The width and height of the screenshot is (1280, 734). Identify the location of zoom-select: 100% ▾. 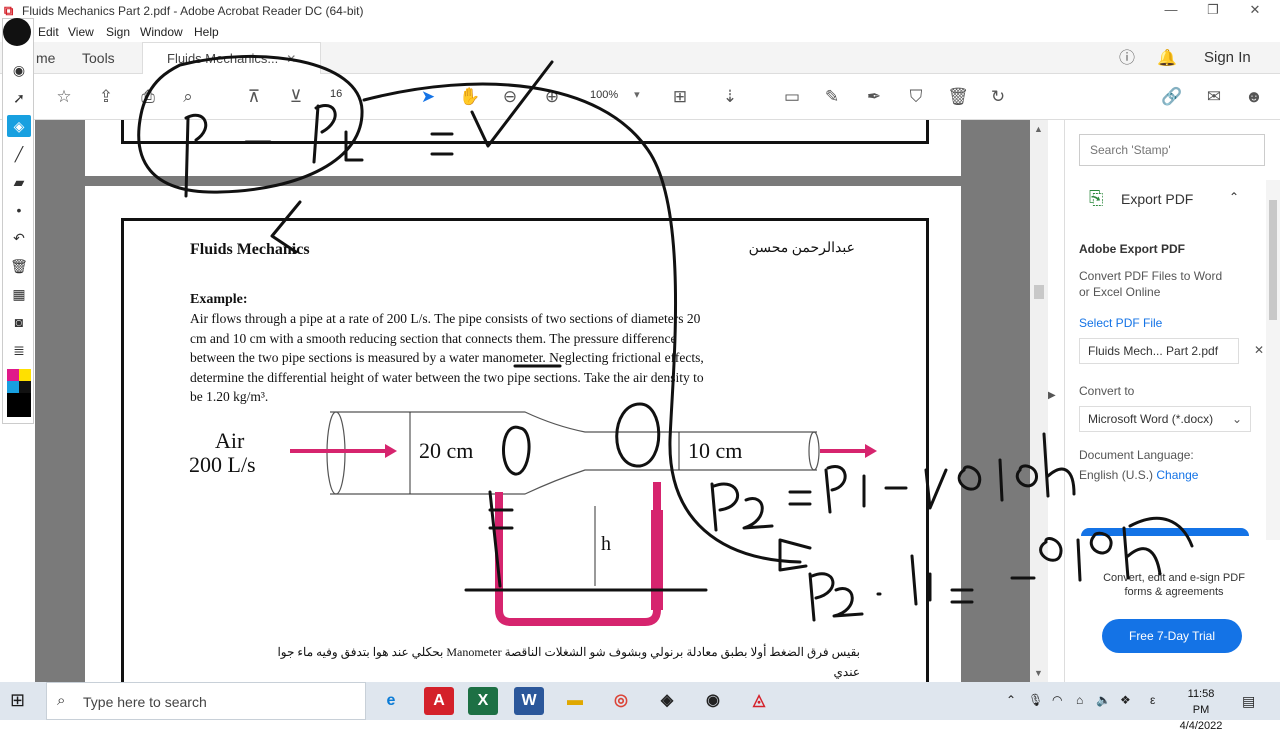
(615, 94).